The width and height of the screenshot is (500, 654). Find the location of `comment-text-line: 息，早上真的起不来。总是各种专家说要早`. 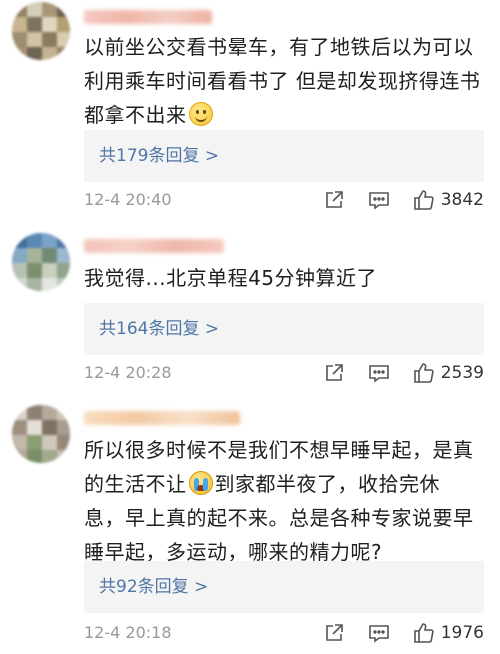

comment-text-line: 息，早上真的起不来。总是各种专家说要早 is located at coordinates (279, 518).